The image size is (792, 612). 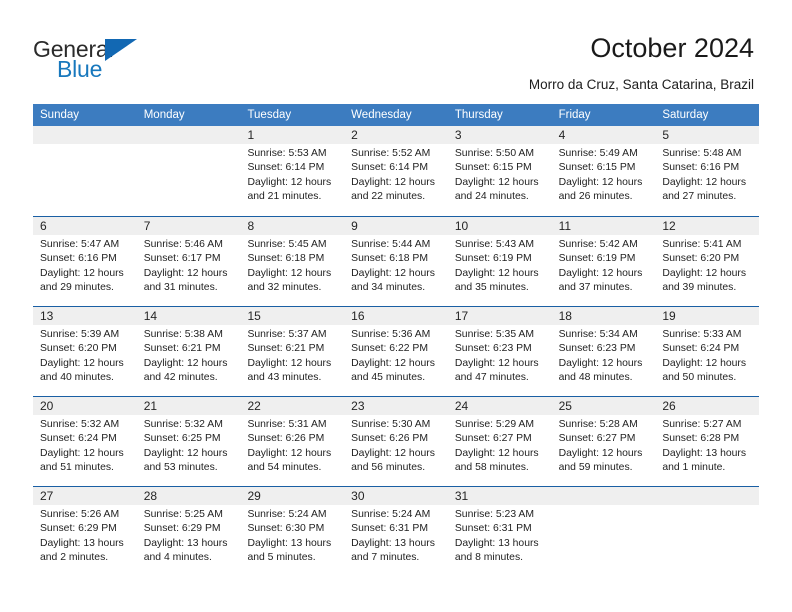 I want to click on day-number: 22, so click(x=254, y=406).